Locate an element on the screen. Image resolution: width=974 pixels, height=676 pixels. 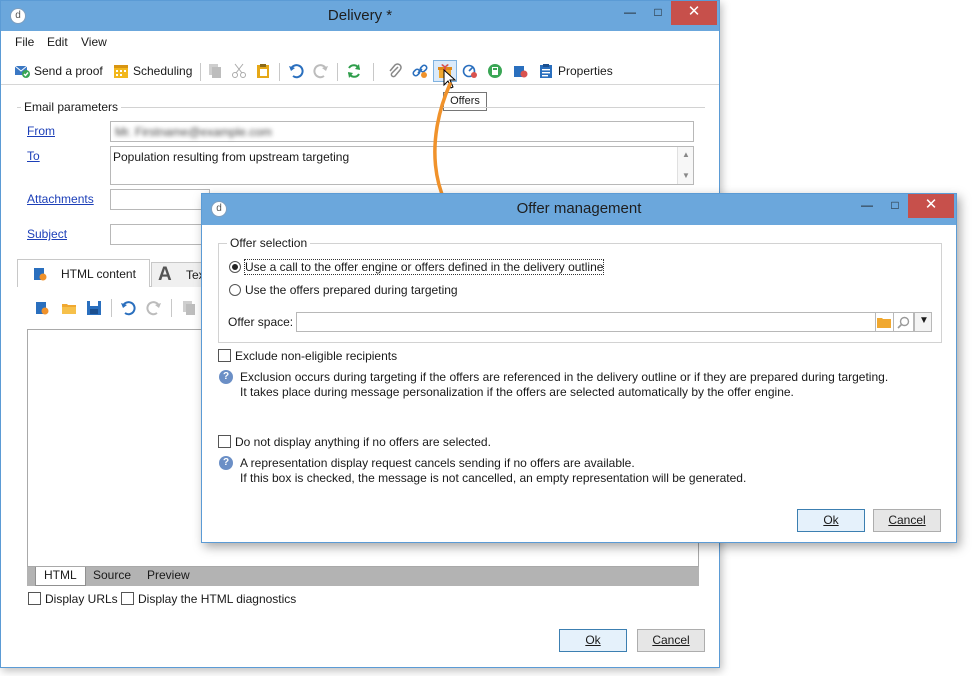
dialog-cancel-button: Cancel is located at coordinates (907, 520).